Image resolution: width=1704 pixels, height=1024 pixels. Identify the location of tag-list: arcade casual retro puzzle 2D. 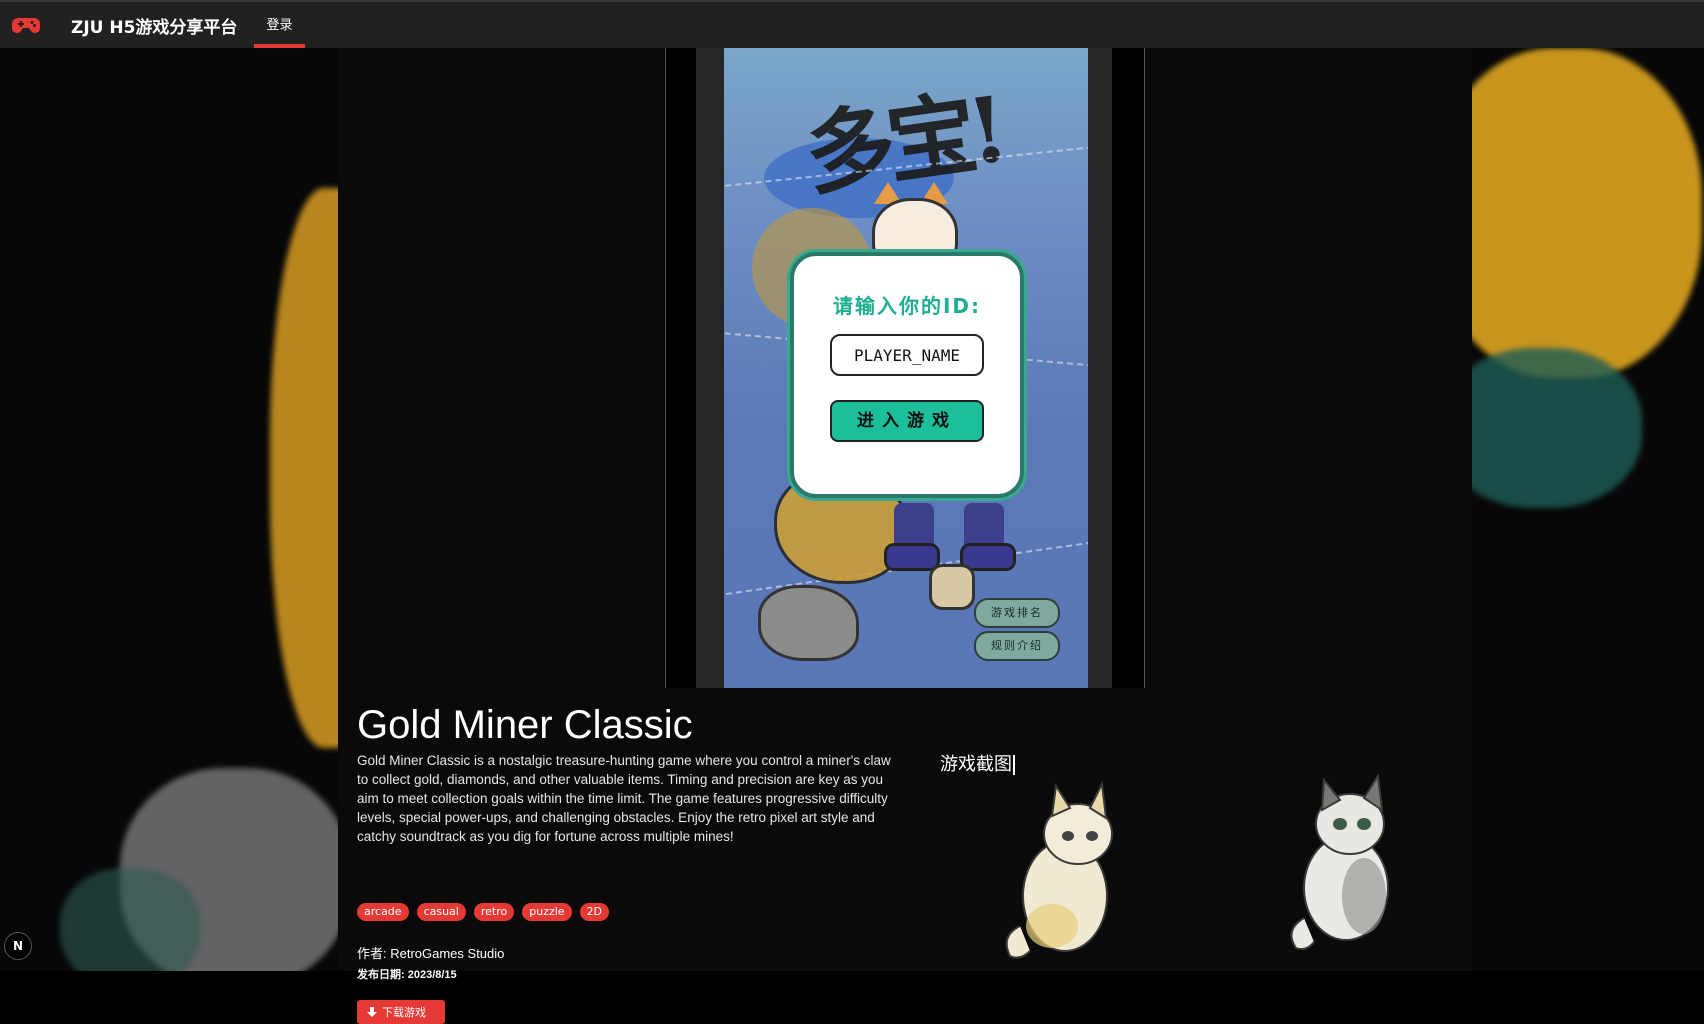
(483, 912).